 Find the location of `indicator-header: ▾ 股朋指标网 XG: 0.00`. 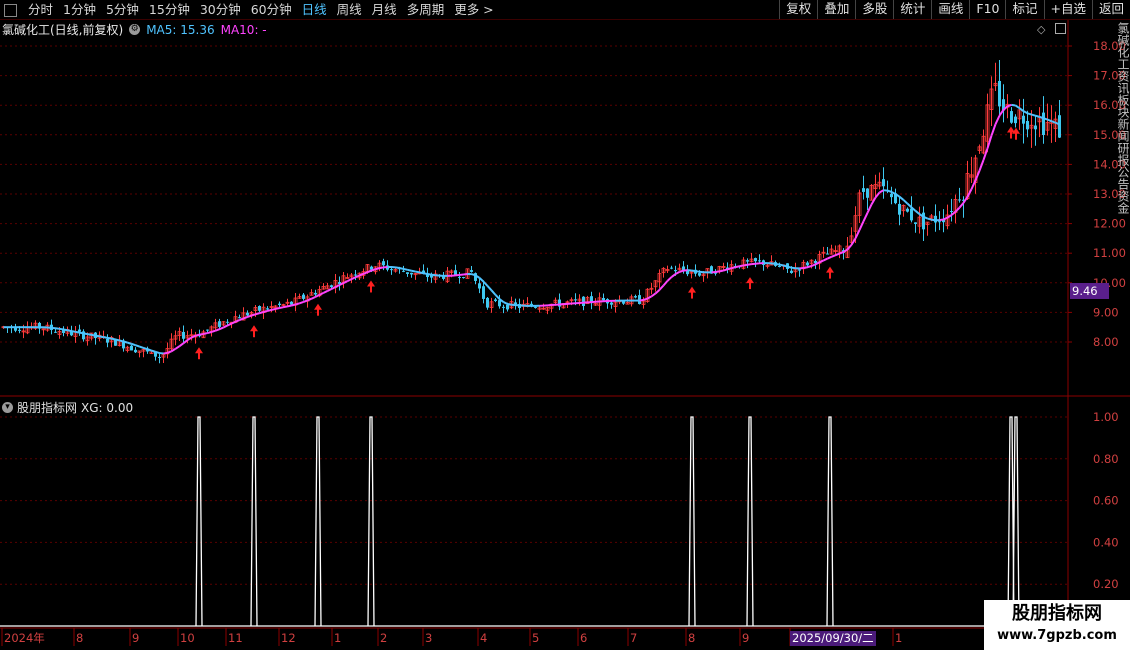

indicator-header: ▾ 股朋指标网 XG: 0.00 is located at coordinates (67, 407).